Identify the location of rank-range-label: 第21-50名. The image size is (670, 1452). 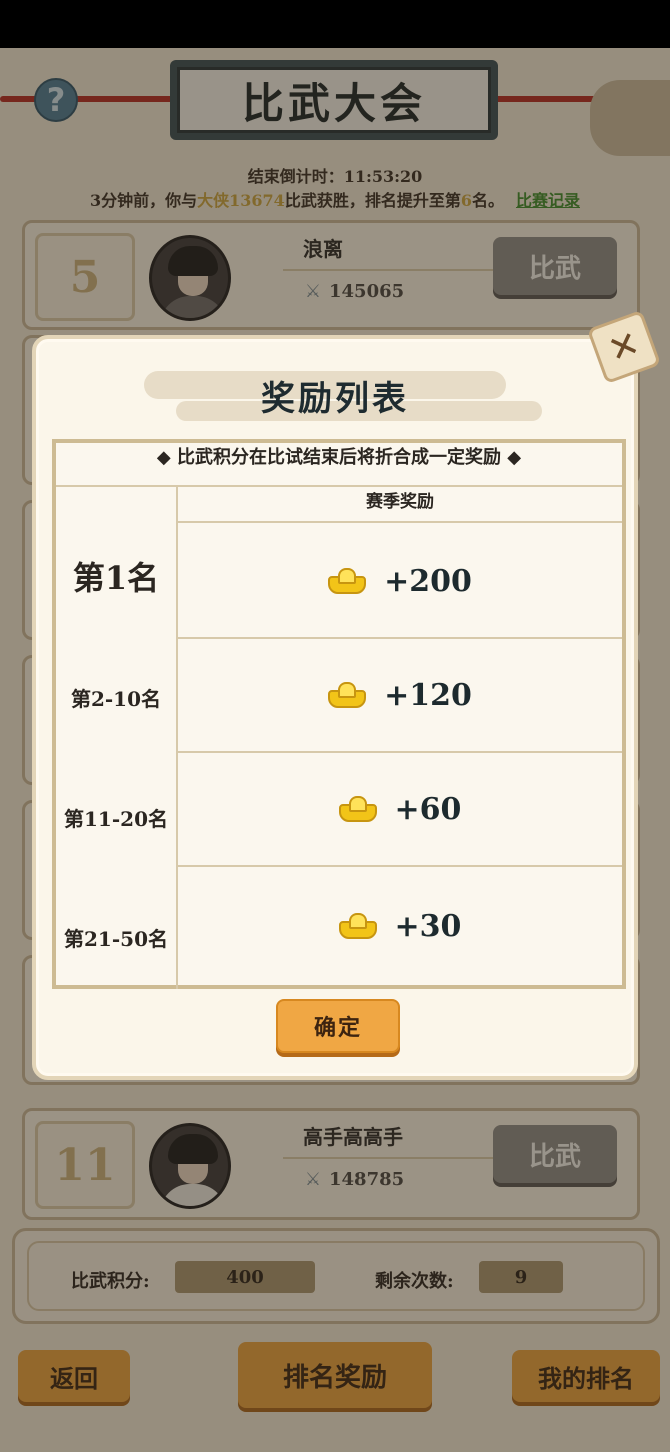
(116, 939).